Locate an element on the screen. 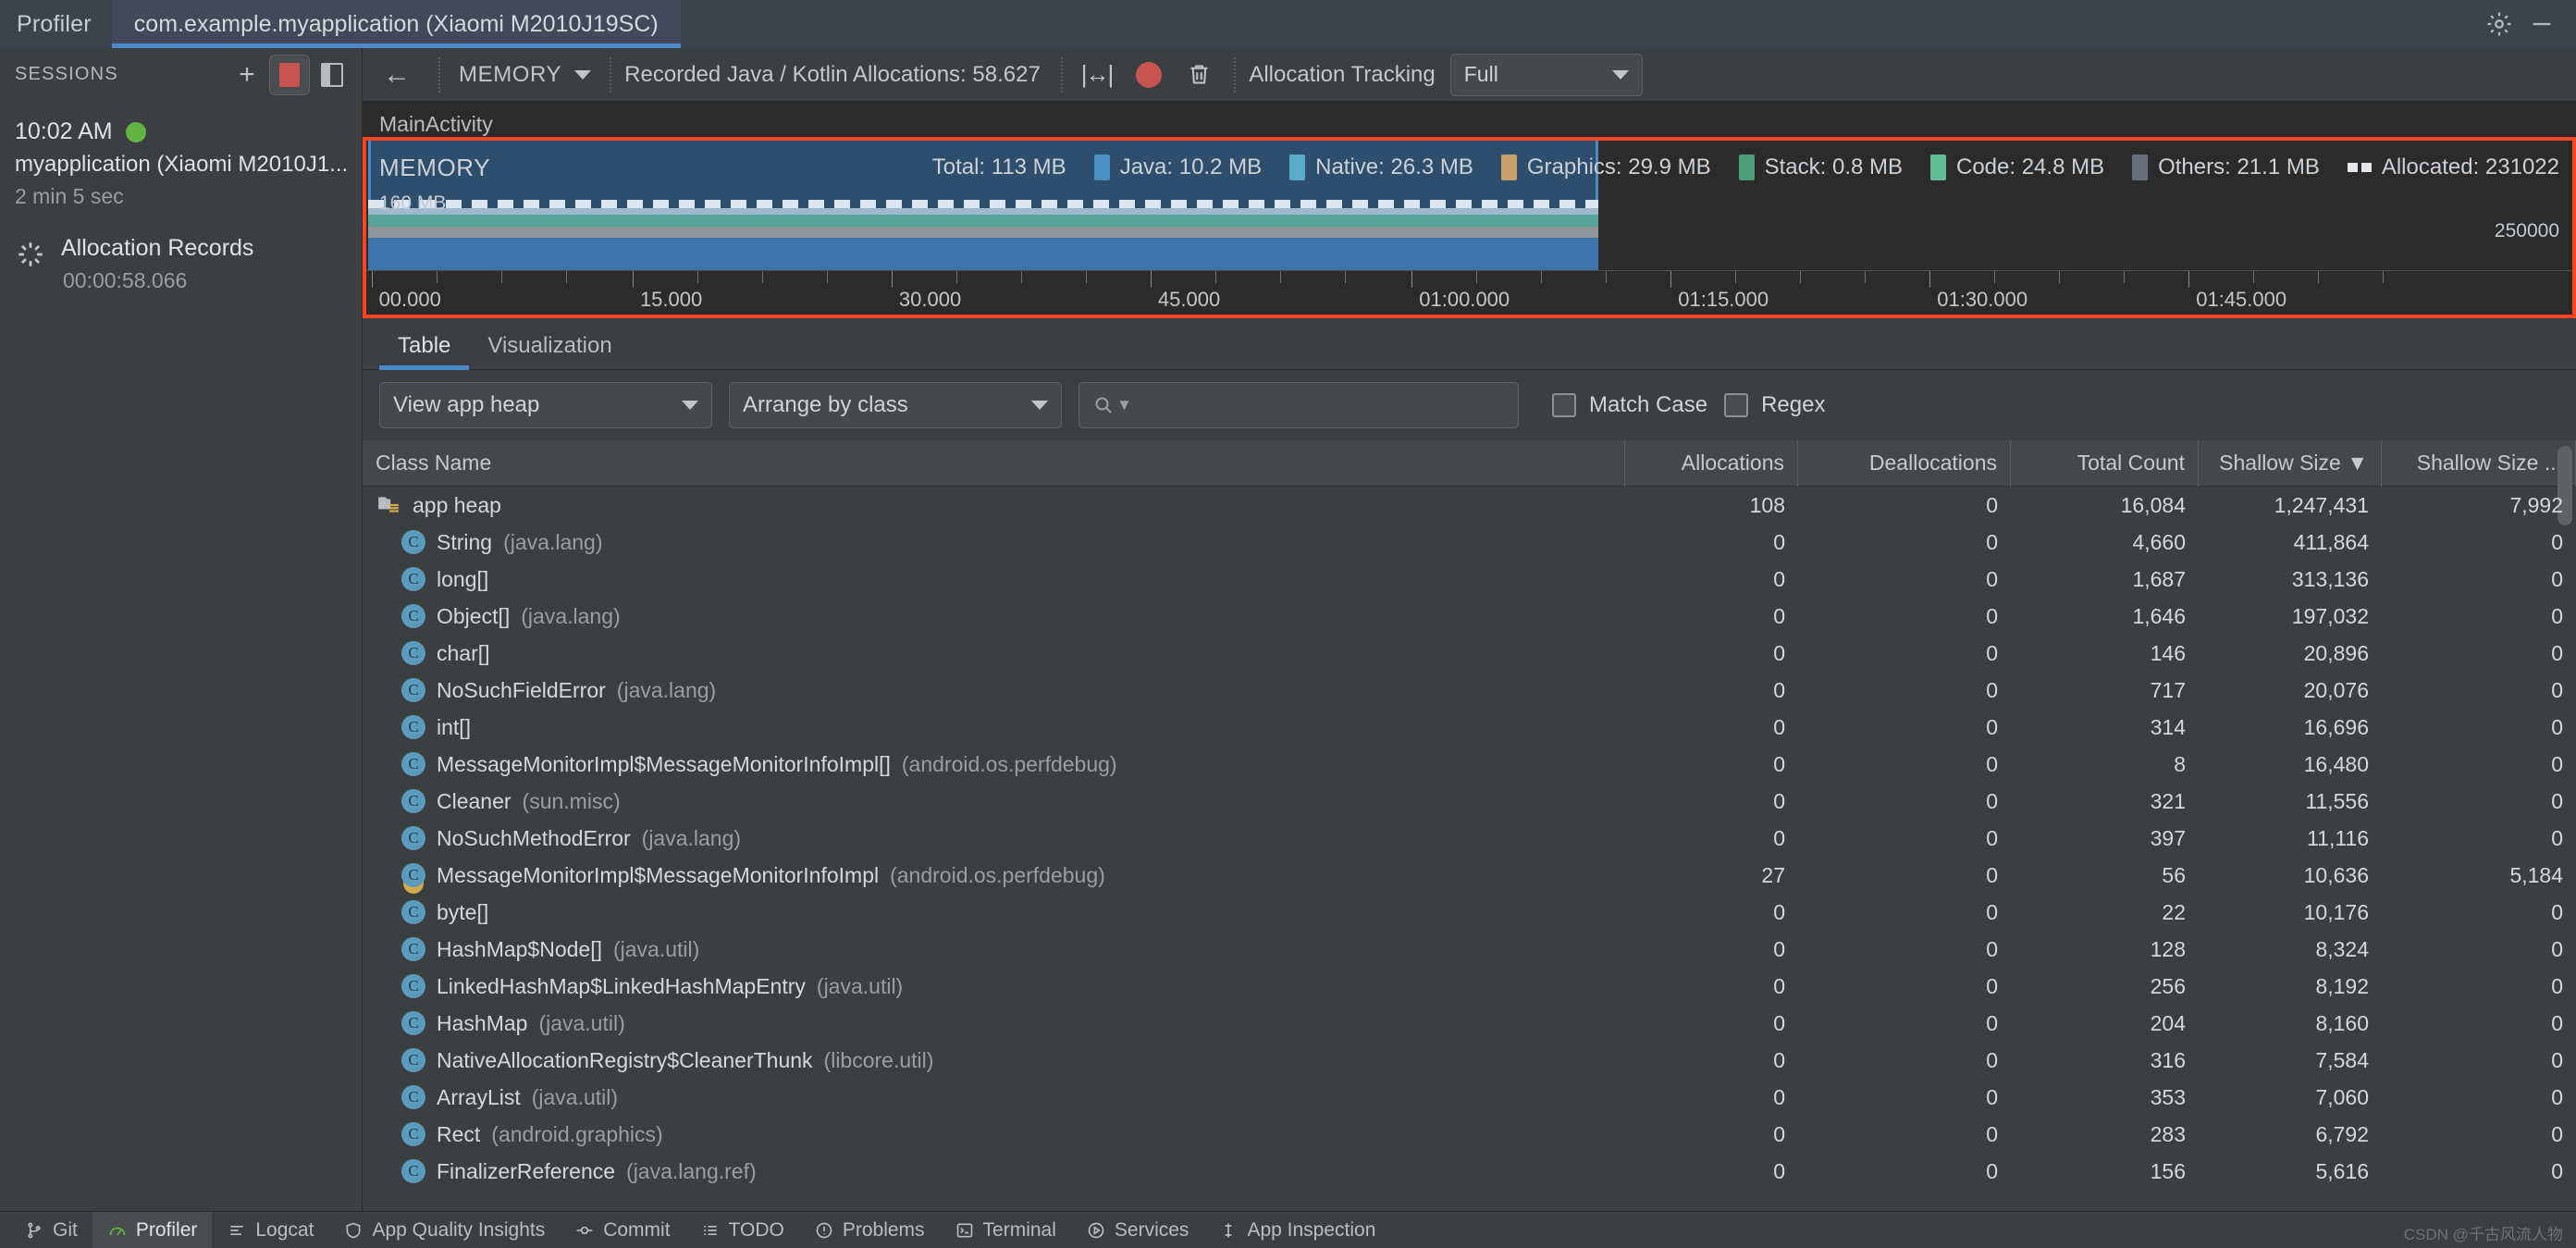 This screenshot has height=1248, width=2576. table-cell-shallow-size: 7,584 is located at coordinates (2290, 1060).